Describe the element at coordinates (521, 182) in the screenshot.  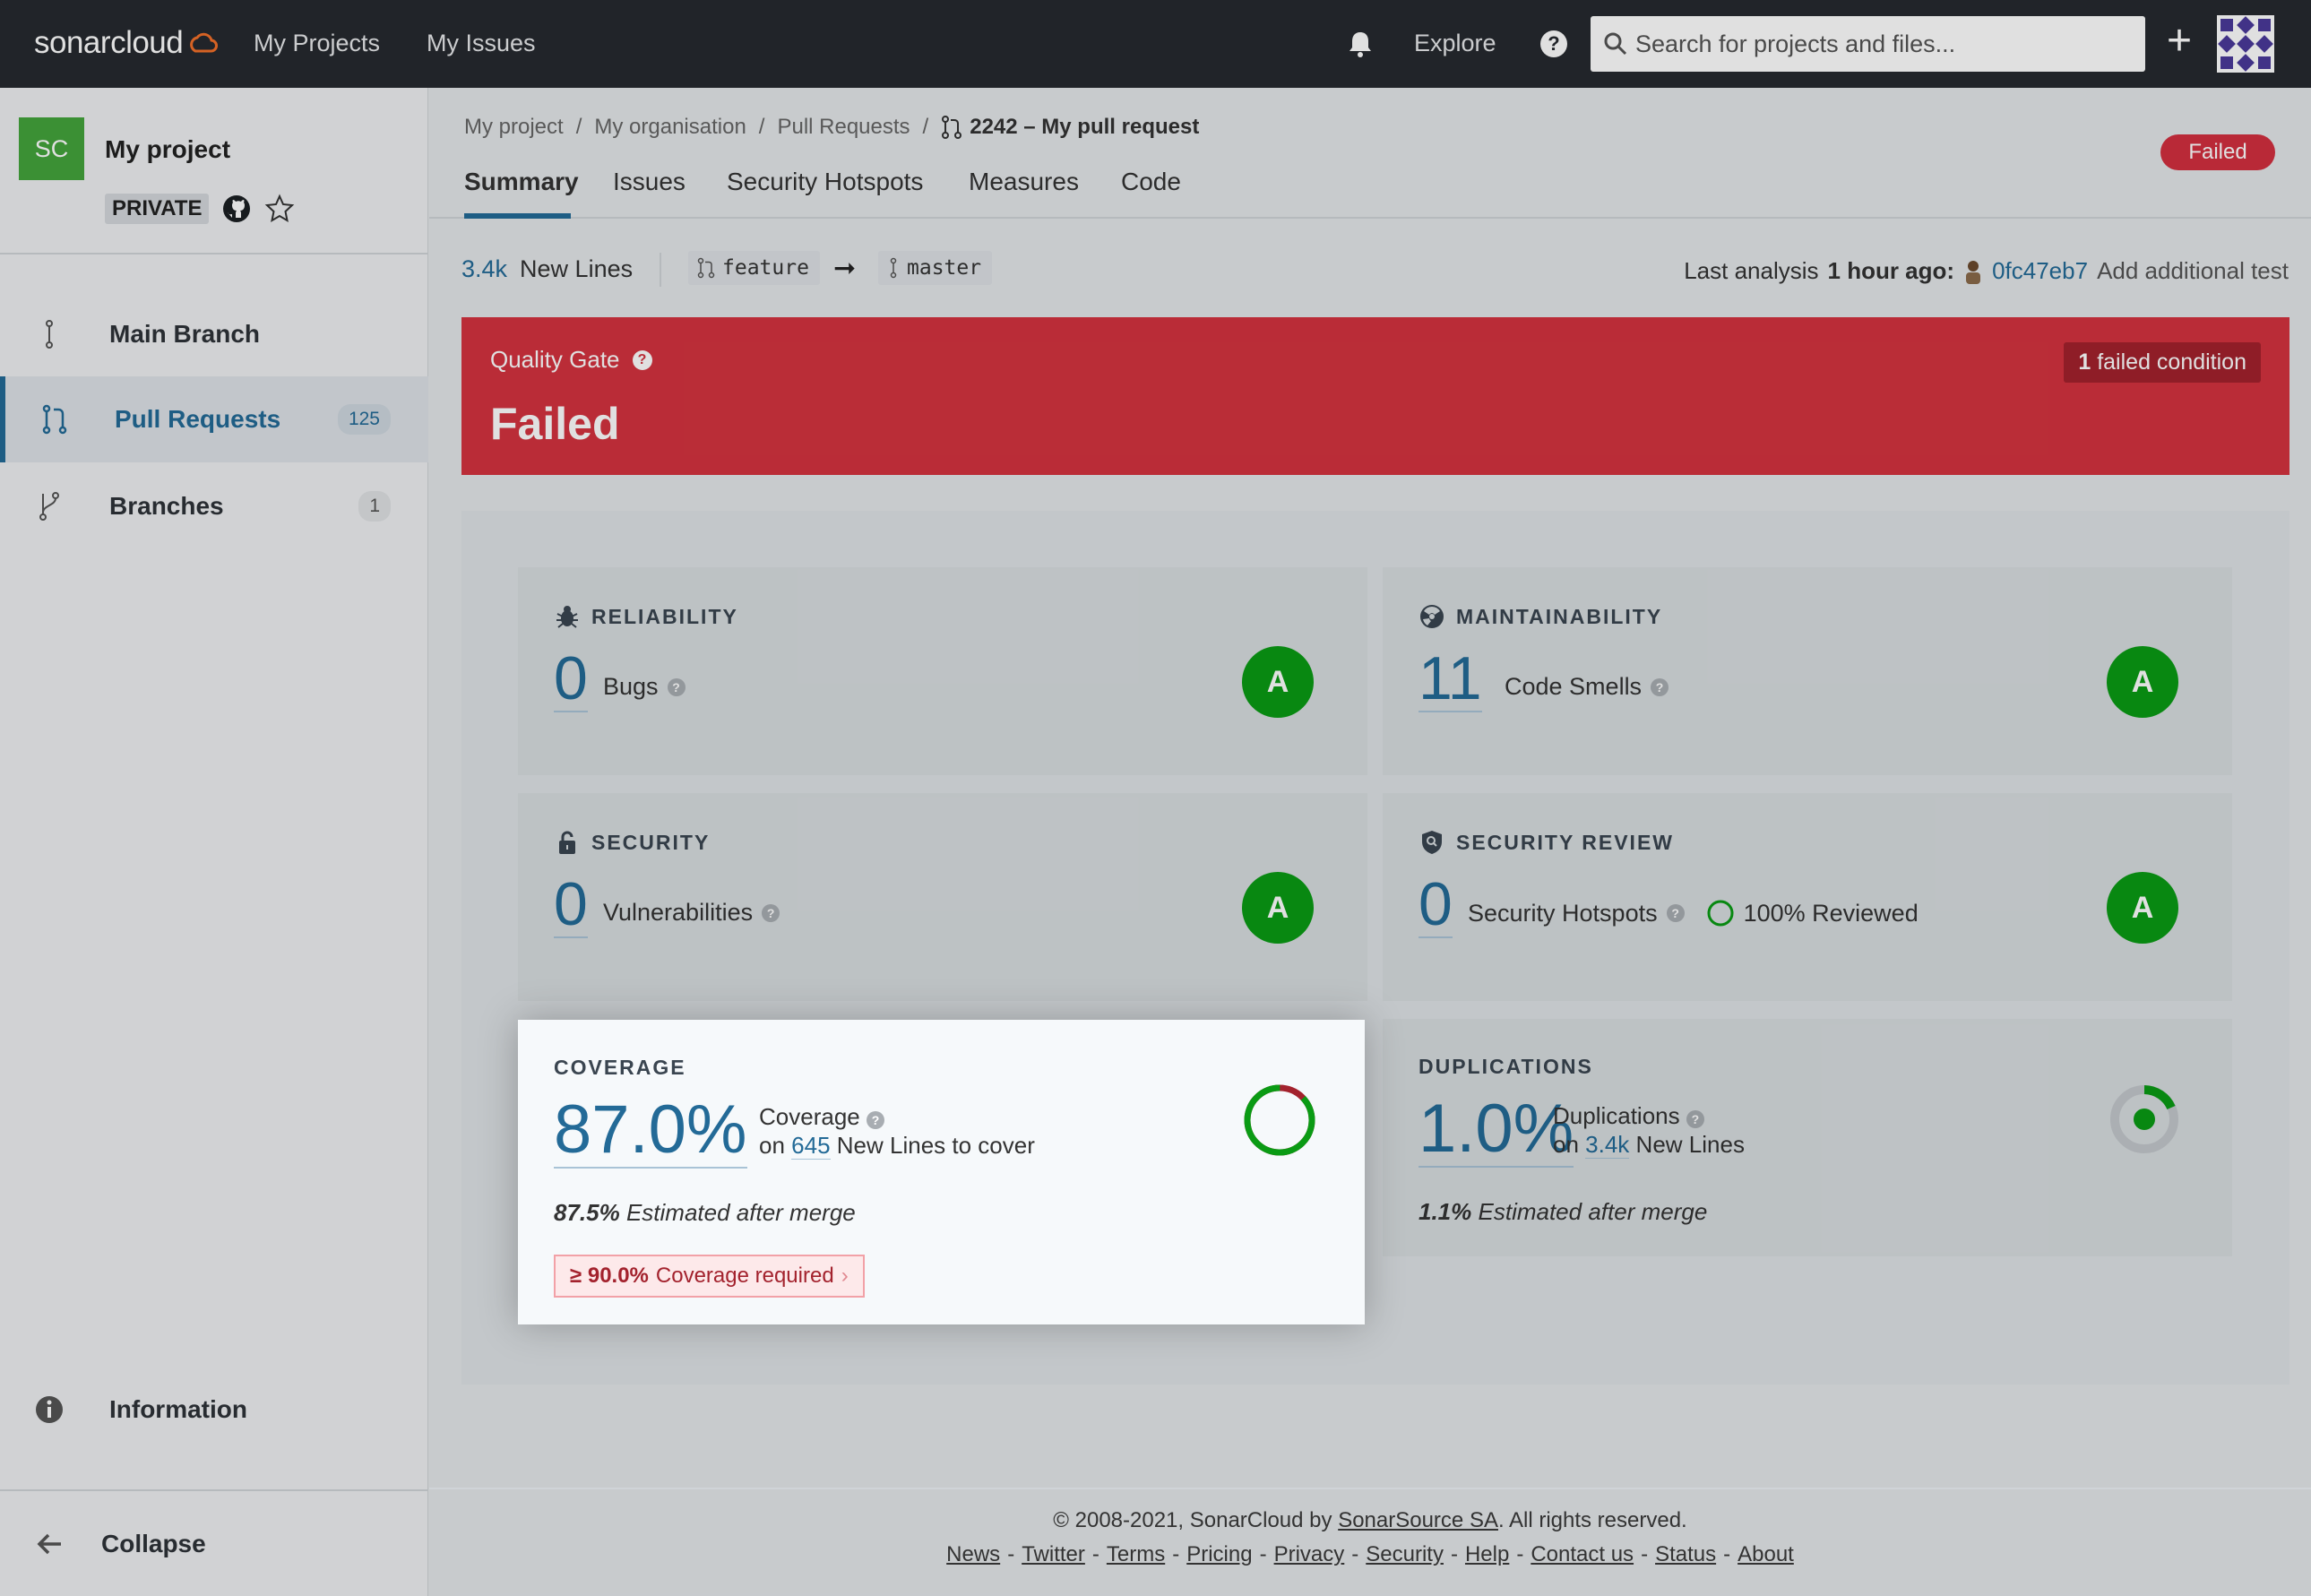
I see `tab-summary: Summary` at that location.